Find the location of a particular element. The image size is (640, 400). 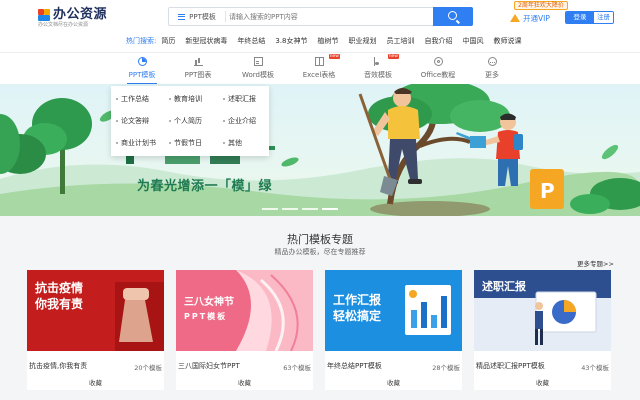

topic-card: 三八女神节 PPT模板 三八国际妇女节PPT 63个模板 收藏 is located at coordinates (244, 330).